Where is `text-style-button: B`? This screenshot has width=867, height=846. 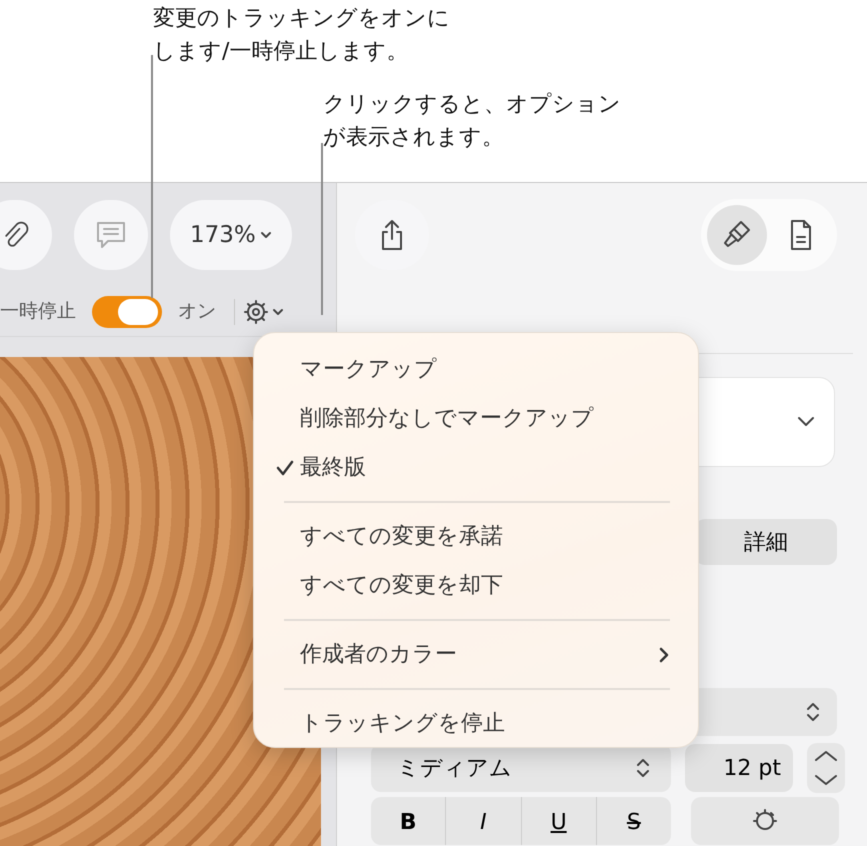
text-style-button: B is located at coordinates (408, 821).